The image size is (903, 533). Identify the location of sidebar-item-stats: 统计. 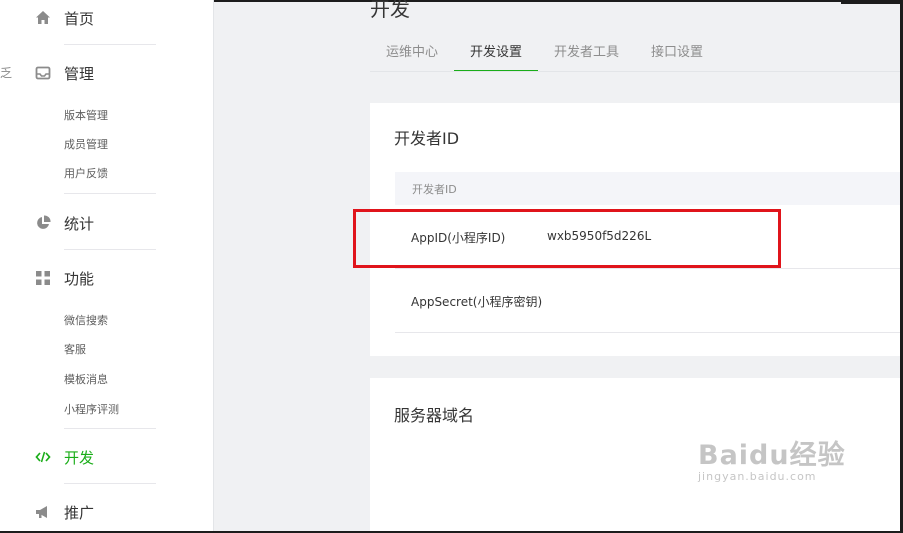
(64, 223).